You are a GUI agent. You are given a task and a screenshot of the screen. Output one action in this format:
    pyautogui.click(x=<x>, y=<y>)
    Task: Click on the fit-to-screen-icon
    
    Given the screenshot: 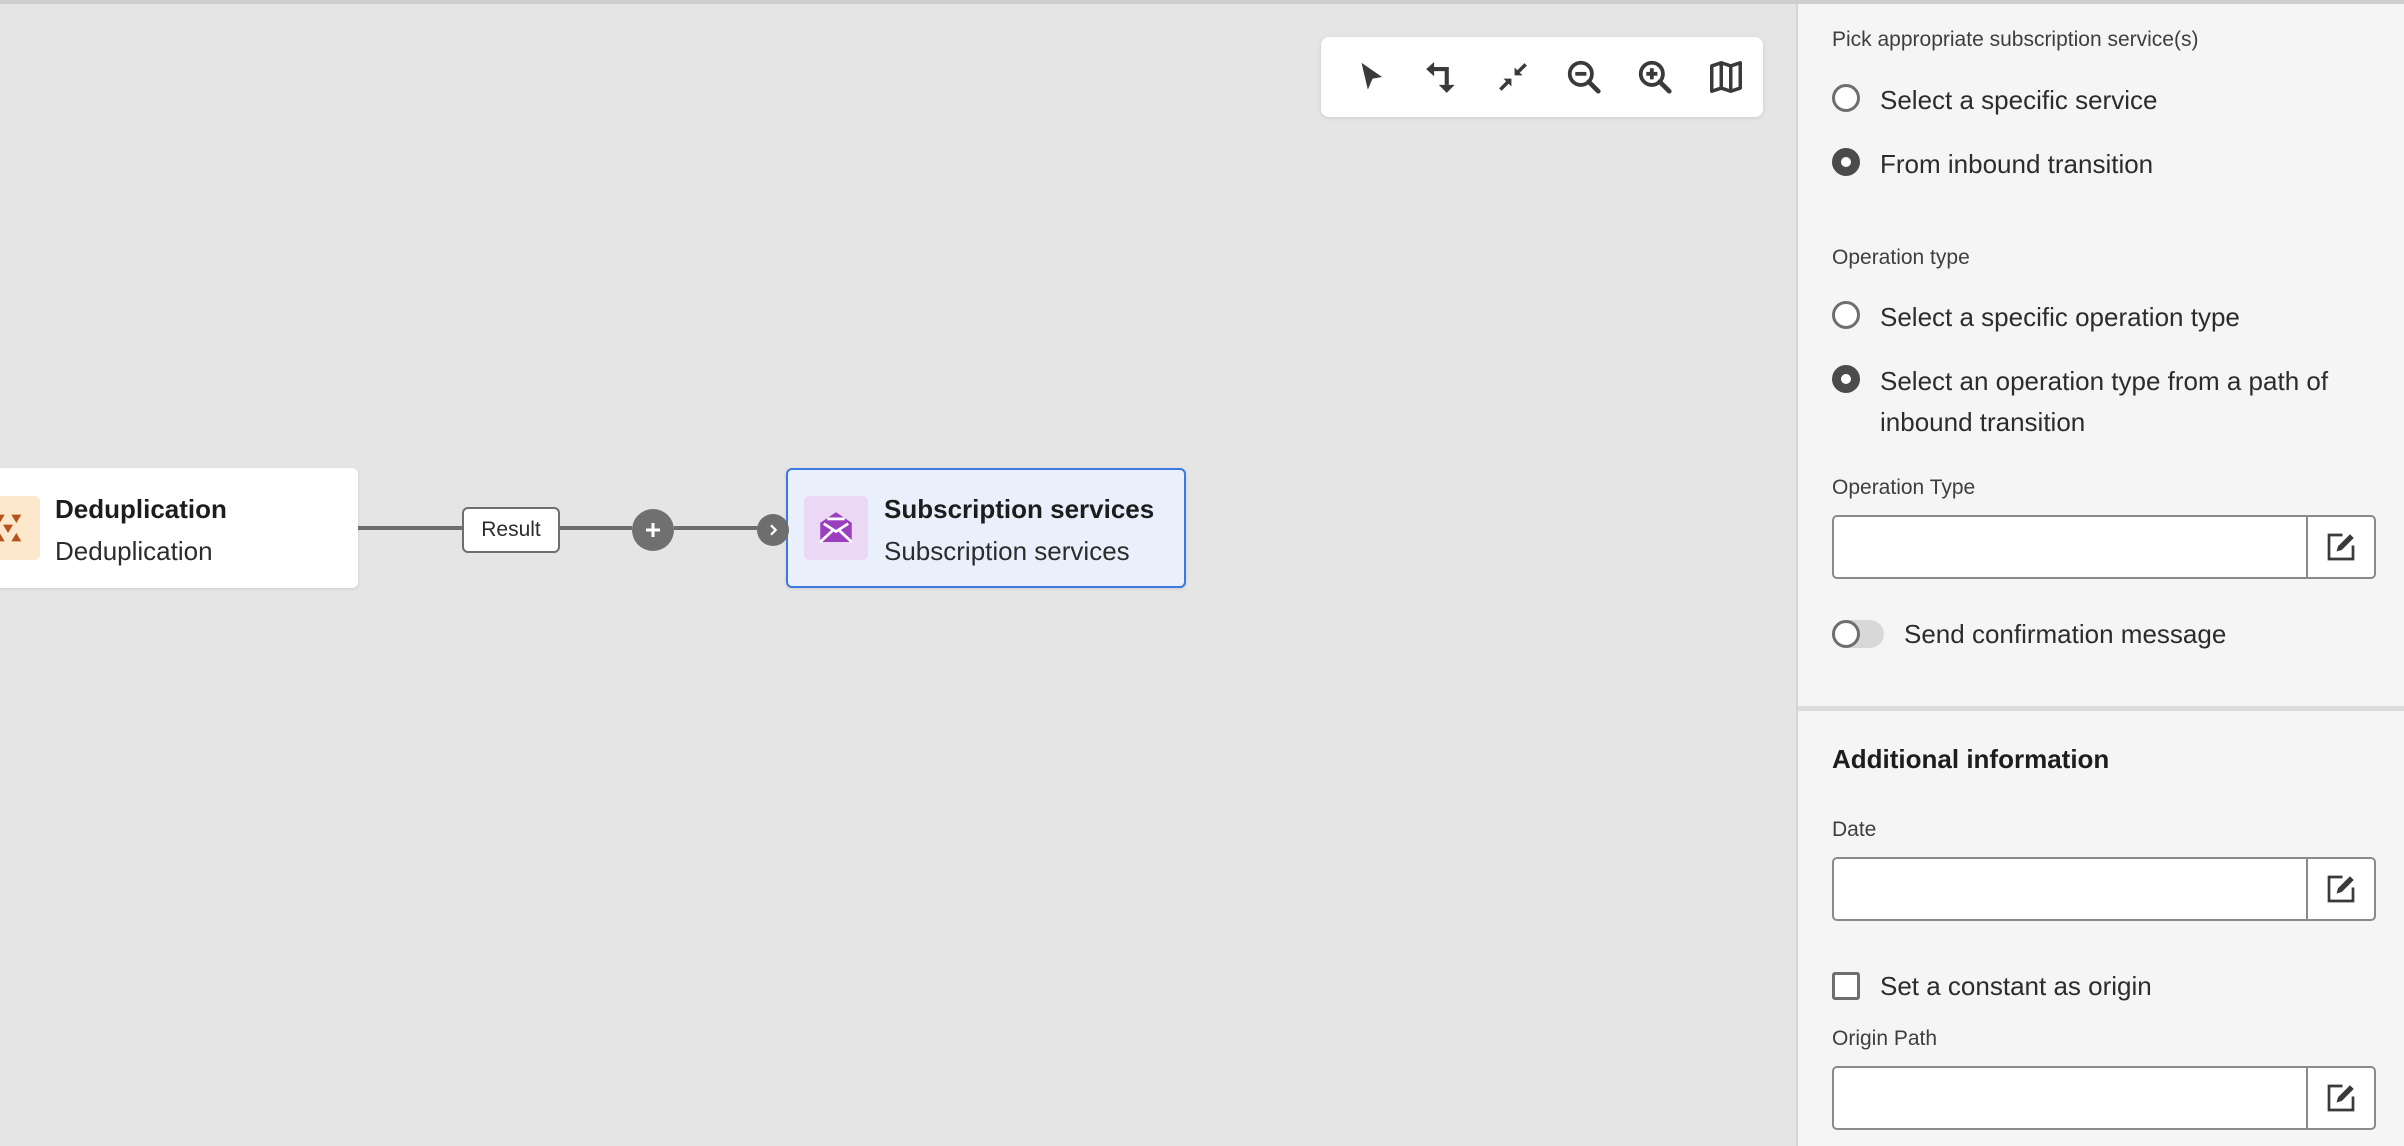 What is the action you would take?
    pyautogui.click(x=1513, y=77)
    